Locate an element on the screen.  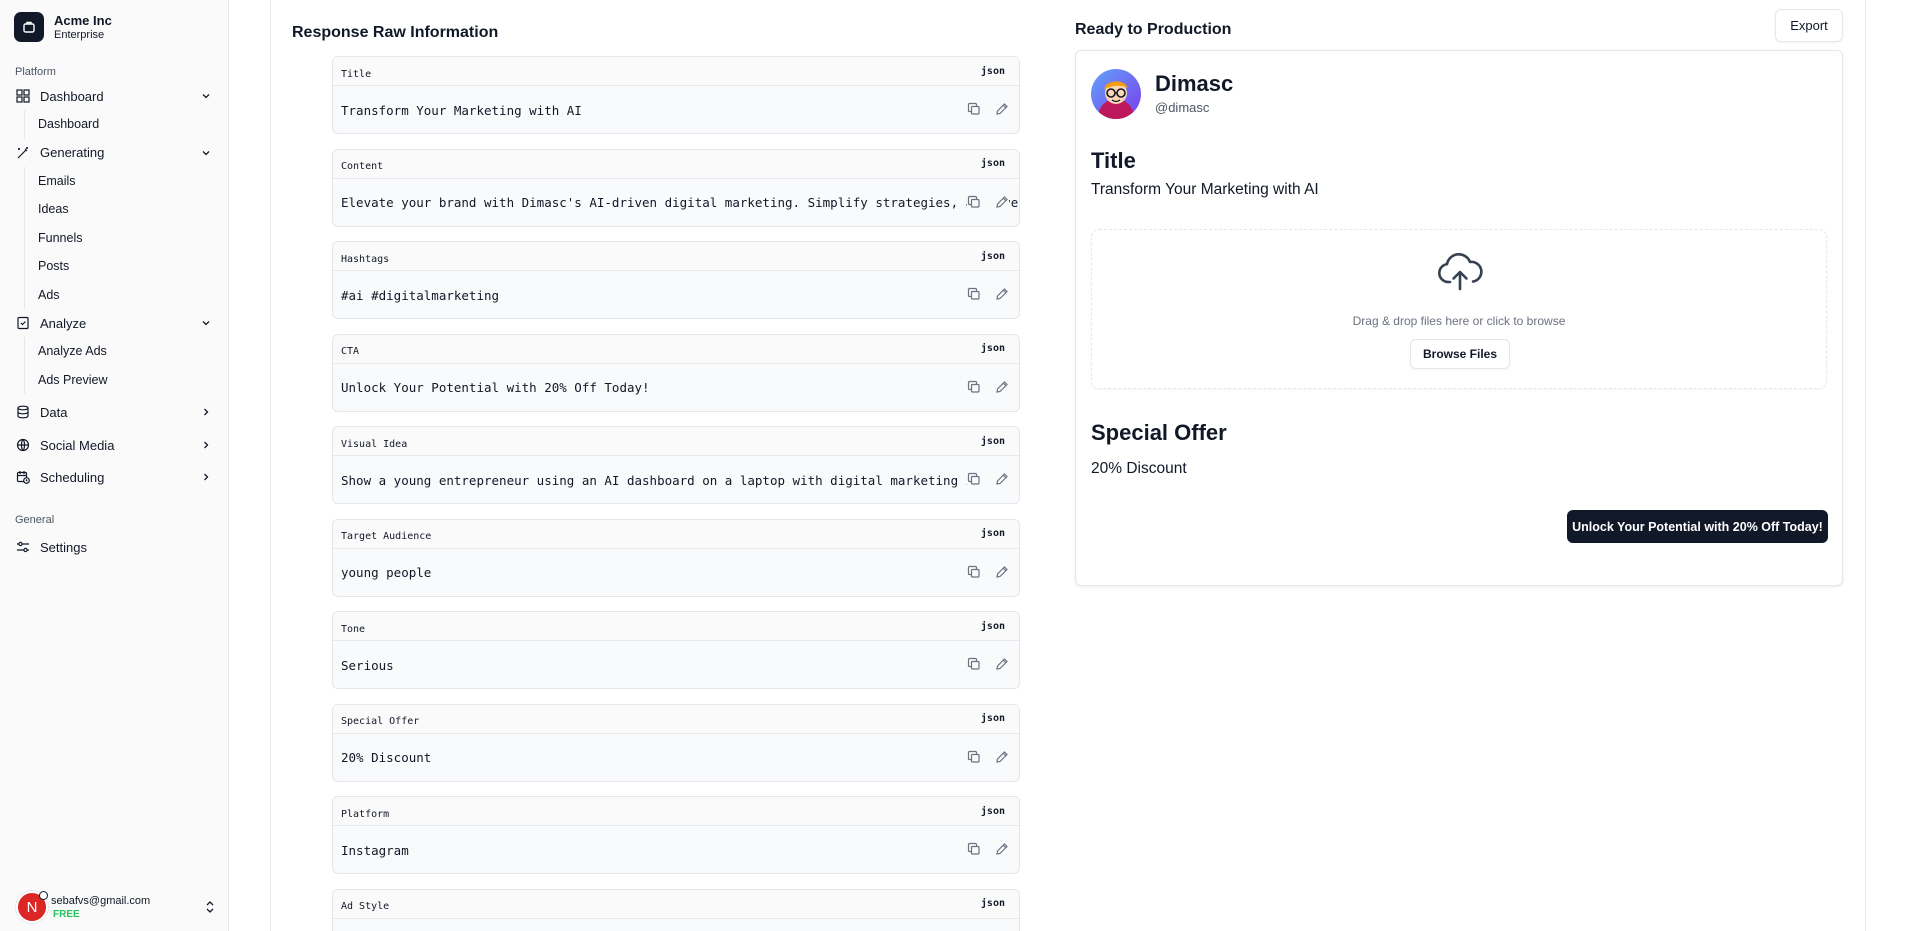
field-value: Transform Your Marketing with AI is located at coordinates (461, 110).